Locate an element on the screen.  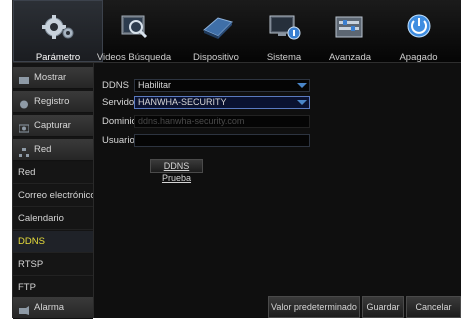
server-label: Servidor is located at coordinates (120, 102).